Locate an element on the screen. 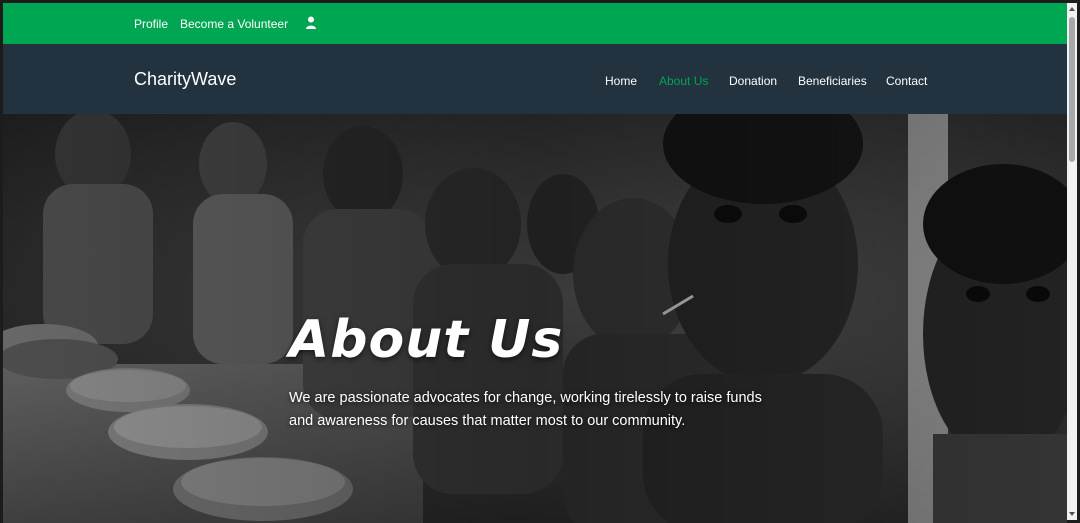  hero-title: About Us is located at coordinates (426, 340).